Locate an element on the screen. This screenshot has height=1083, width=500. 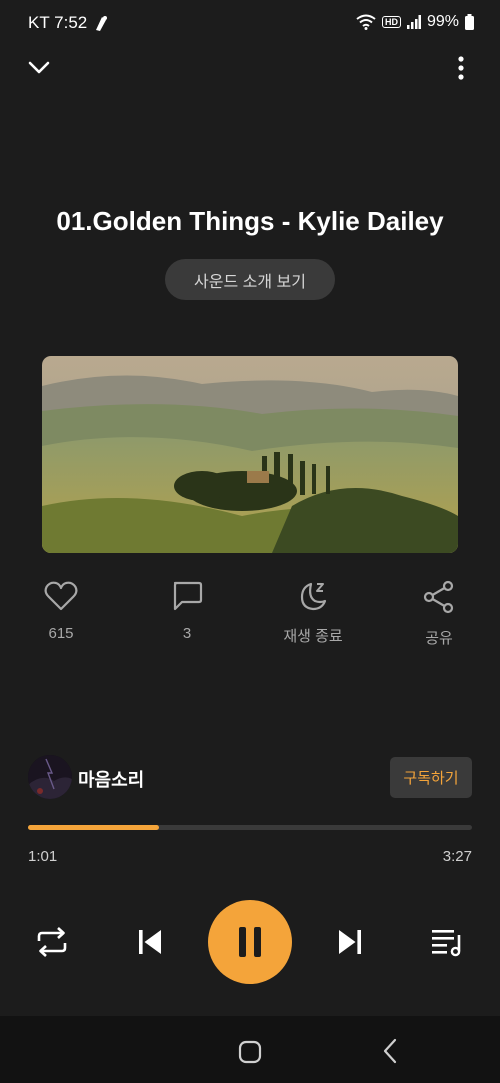
current-time: 1:01 is located at coordinates (43, 856).